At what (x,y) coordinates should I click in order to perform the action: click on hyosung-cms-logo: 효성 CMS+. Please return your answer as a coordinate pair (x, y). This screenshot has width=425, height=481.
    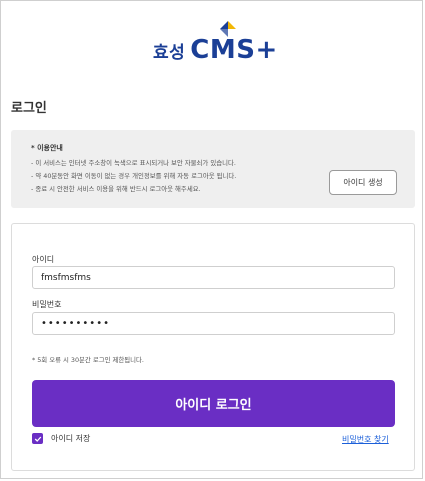
    Looking at the image, I should click on (215, 44).